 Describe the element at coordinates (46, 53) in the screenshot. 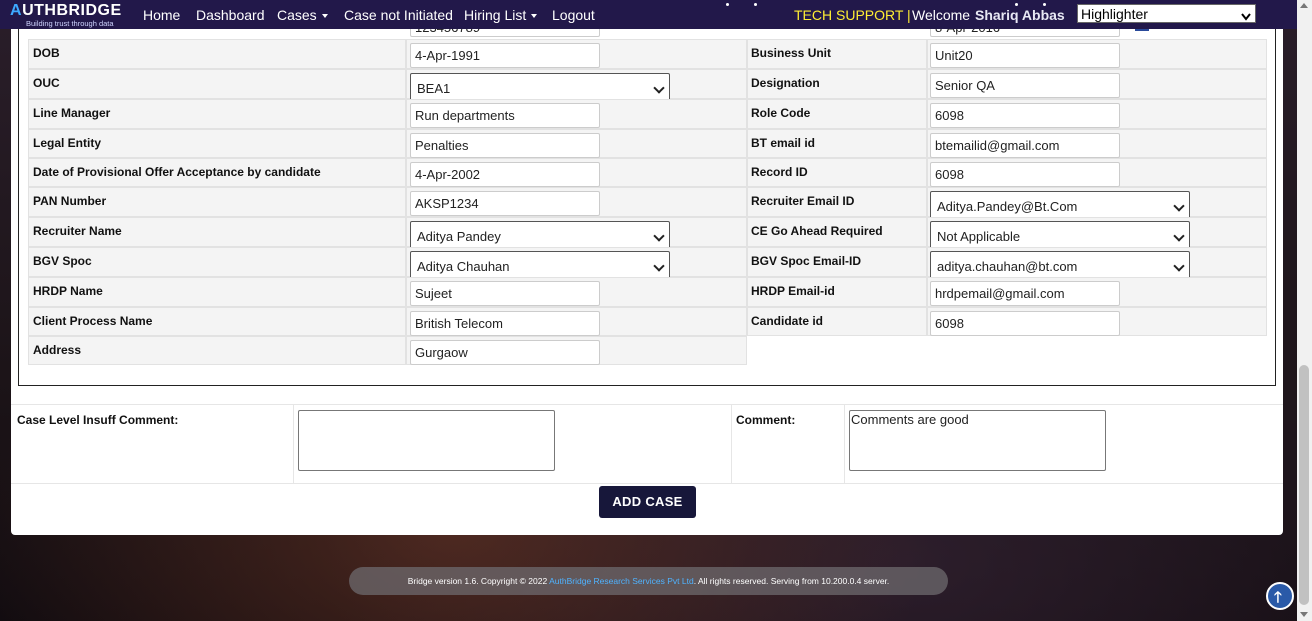

I see `field-label: DOB` at that location.